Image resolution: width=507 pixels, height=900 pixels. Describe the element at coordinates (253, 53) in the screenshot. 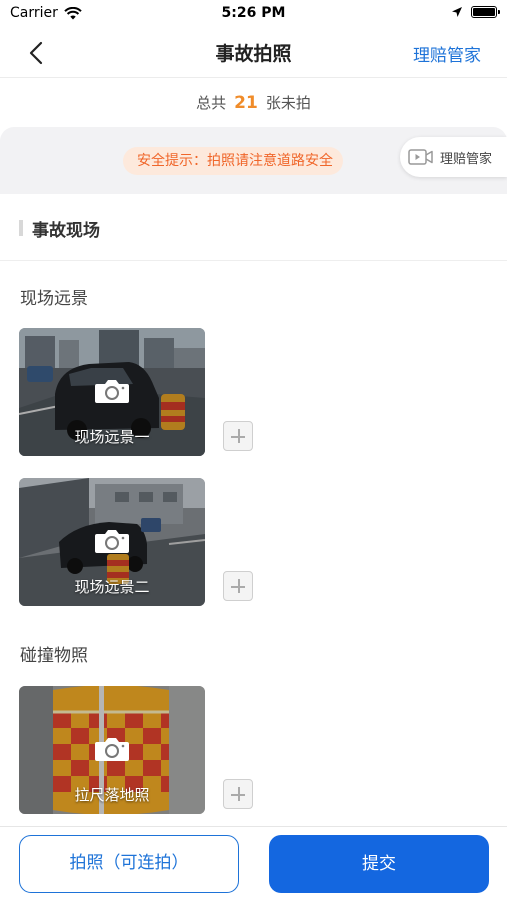

I see `nav-bar: 事故拍照 理赔管家` at that location.